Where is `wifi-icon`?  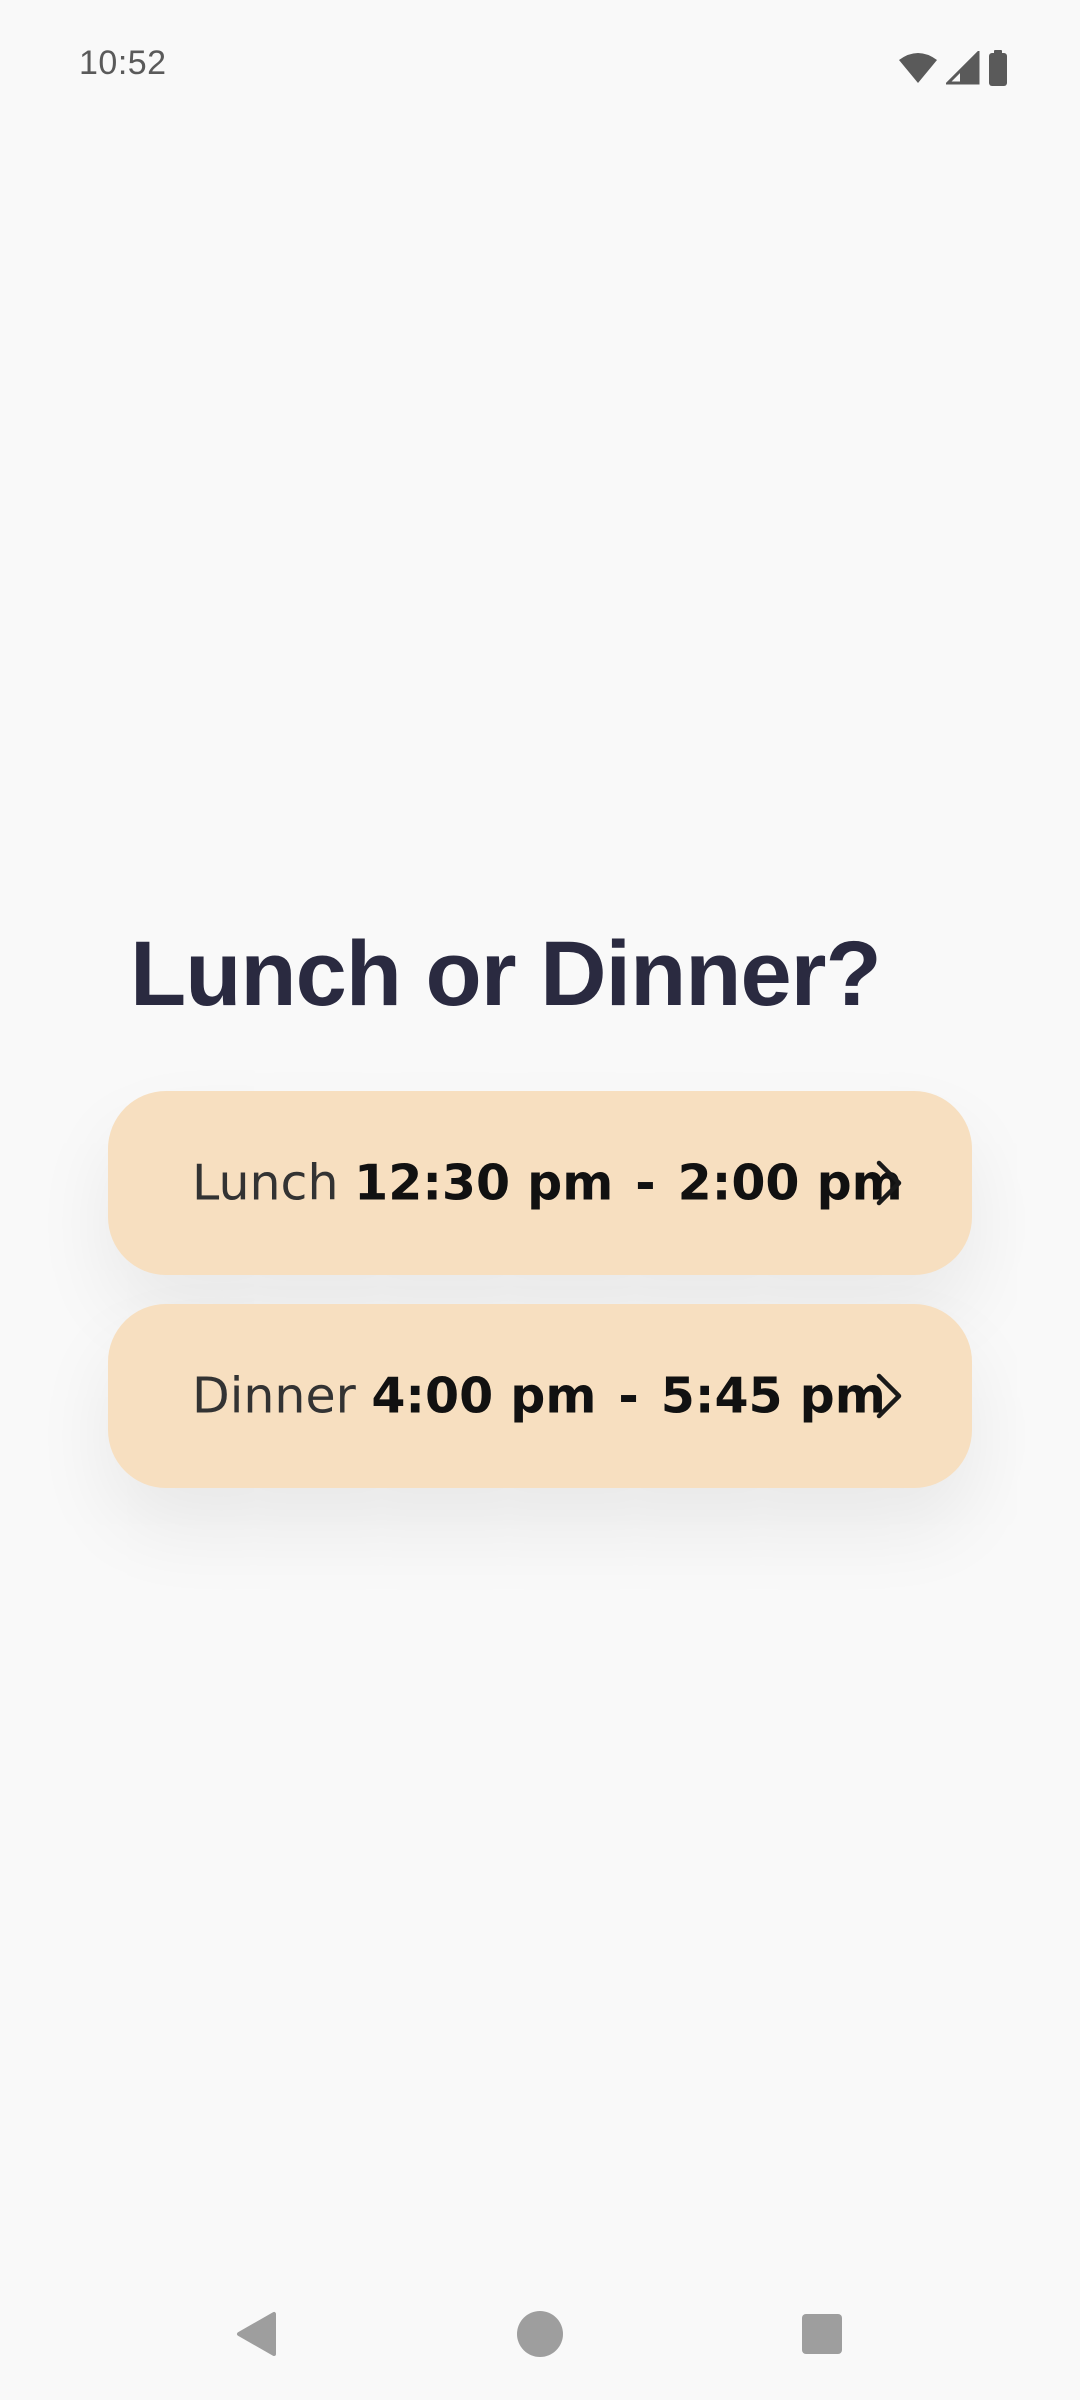
wifi-icon is located at coordinates (918, 68).